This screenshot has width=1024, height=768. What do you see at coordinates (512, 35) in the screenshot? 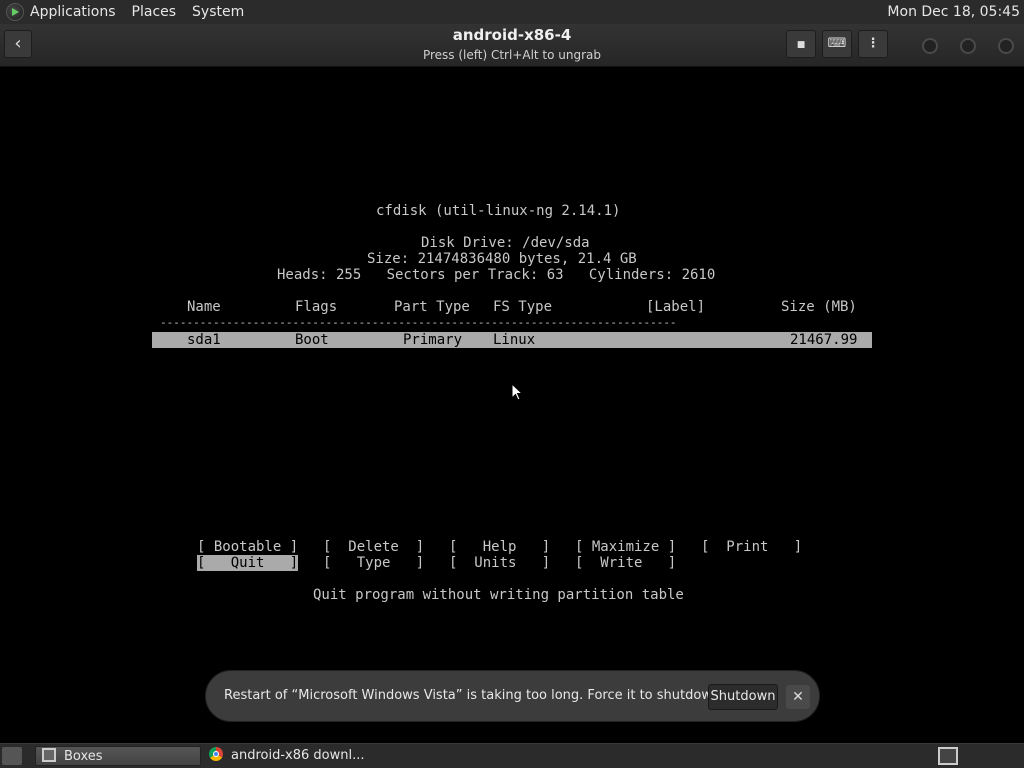
I see `window-title: android-x86-4` at bounding box center [512, 35].